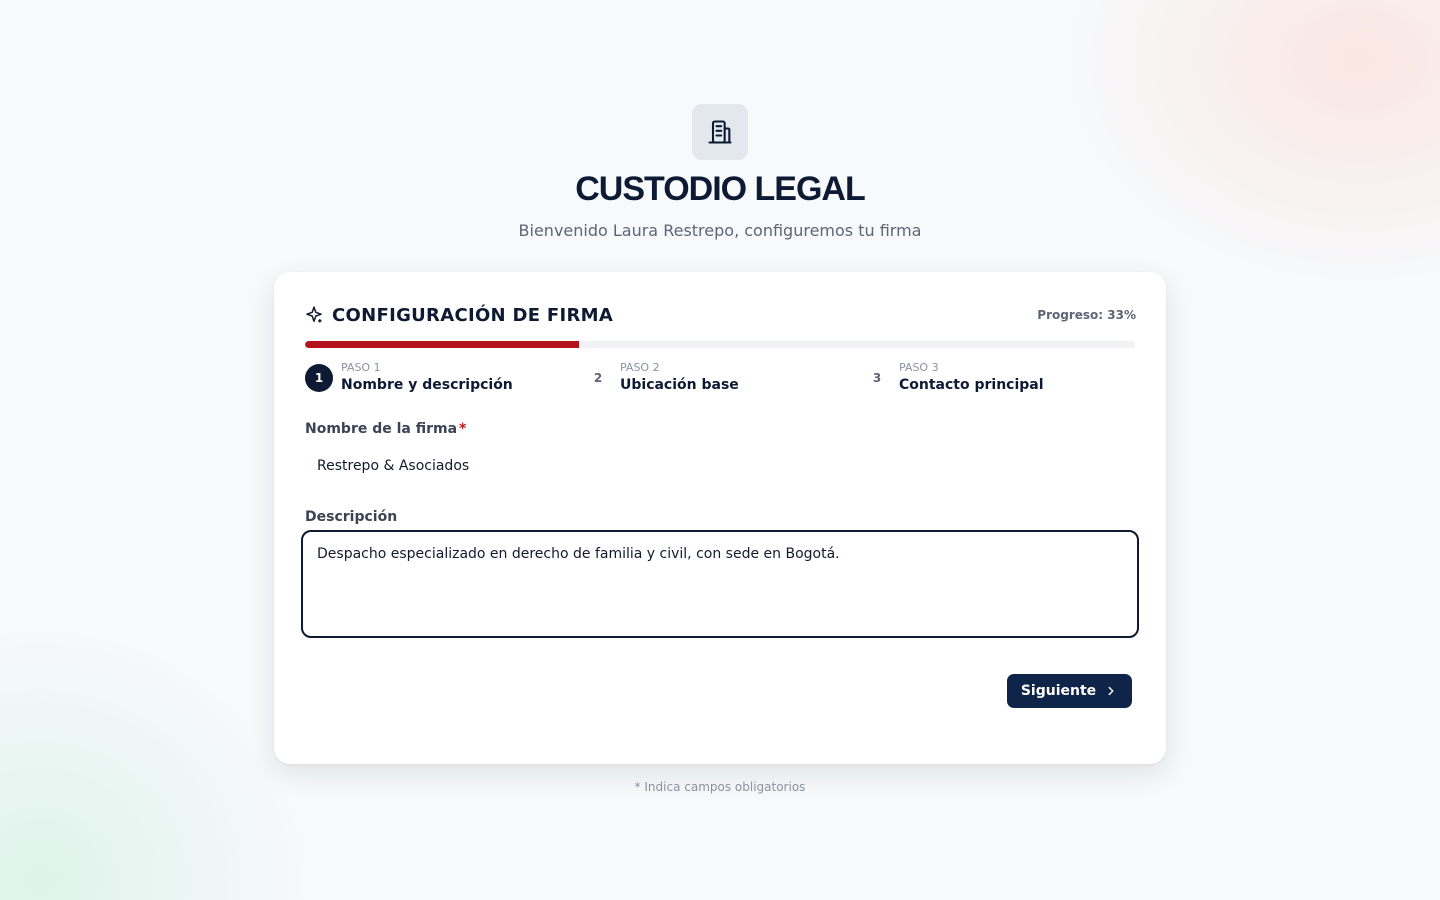  I want to click on firm-name-input, so click(720, 466).